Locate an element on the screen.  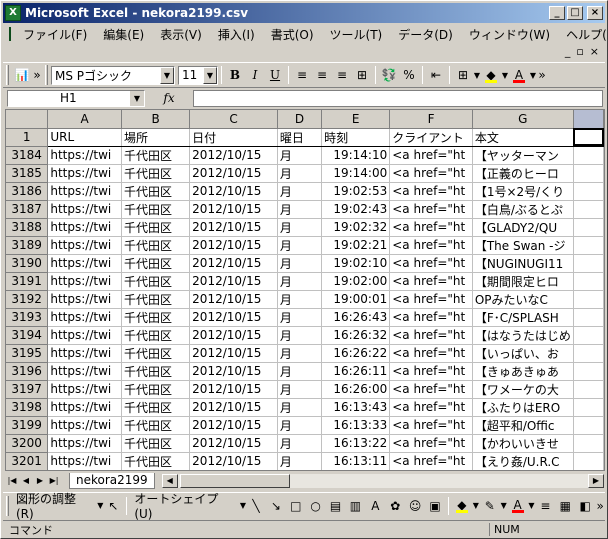
row-header: 3191 is located at coordinates (27, 281).